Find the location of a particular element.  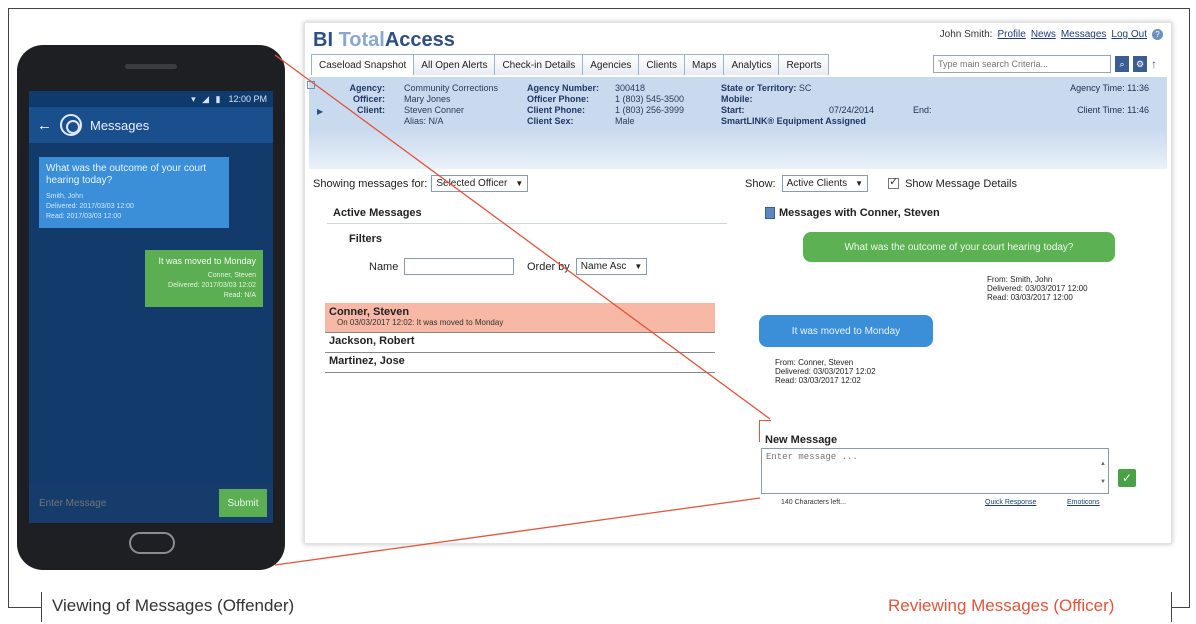

order-by-select: Name Asc ▼ is located at coordinates (611, 266).